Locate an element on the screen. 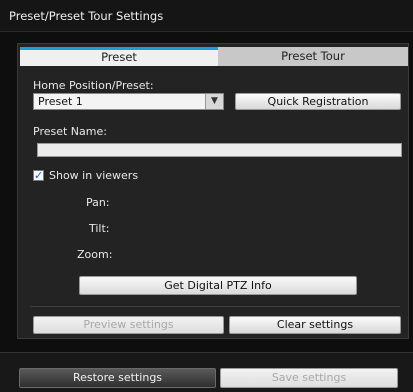 Image resolution: width=413 pixels, height=392 pixels. show-in-viewers-label: Show in viewers is located at coordinates (94, 175).